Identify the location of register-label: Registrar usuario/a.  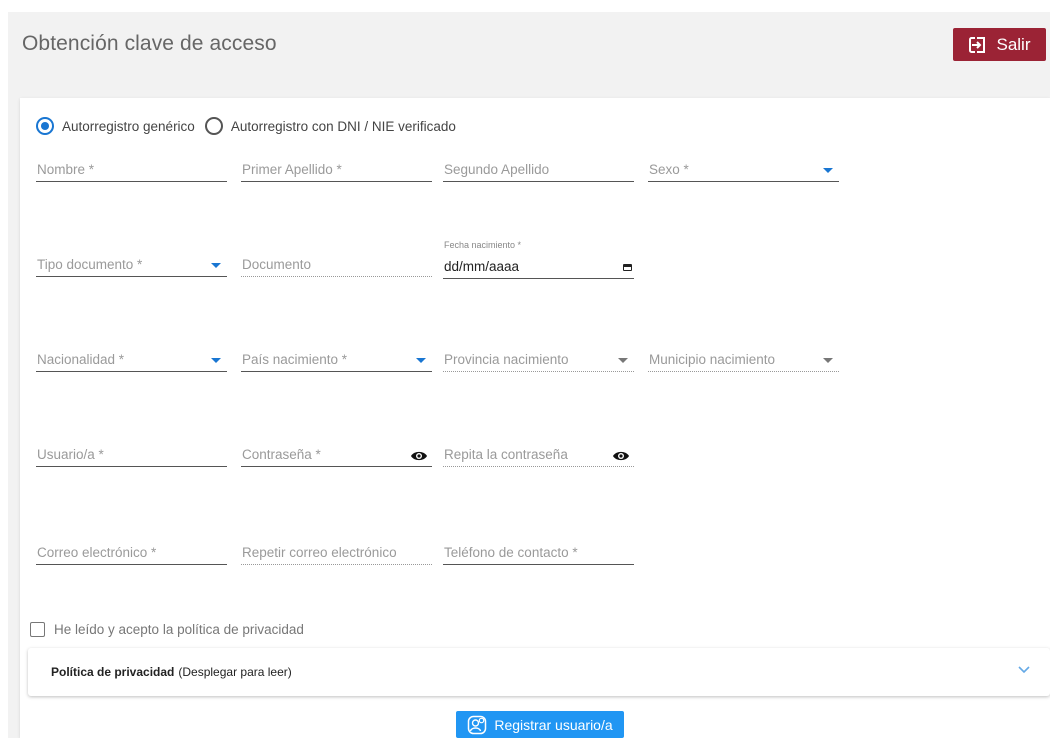
(553, 724).